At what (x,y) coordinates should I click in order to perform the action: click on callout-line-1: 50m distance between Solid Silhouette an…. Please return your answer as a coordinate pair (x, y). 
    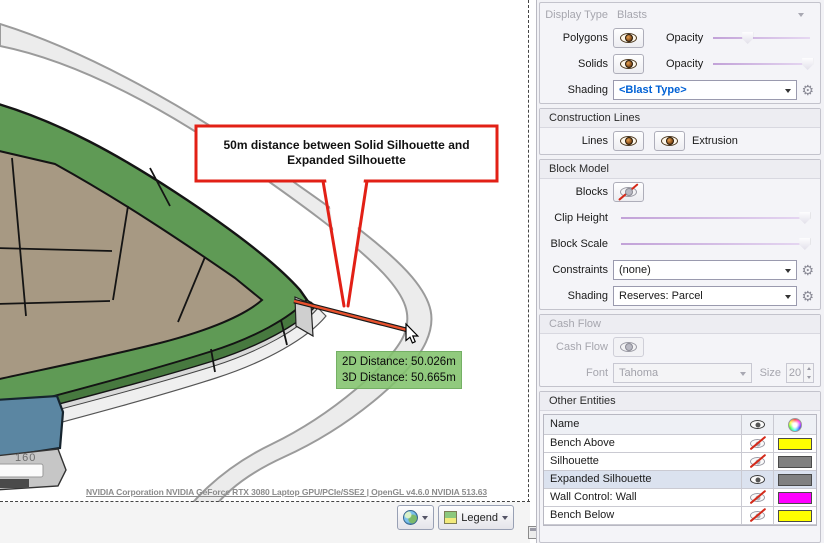
    Looking at the image, I should click on (346, 145).